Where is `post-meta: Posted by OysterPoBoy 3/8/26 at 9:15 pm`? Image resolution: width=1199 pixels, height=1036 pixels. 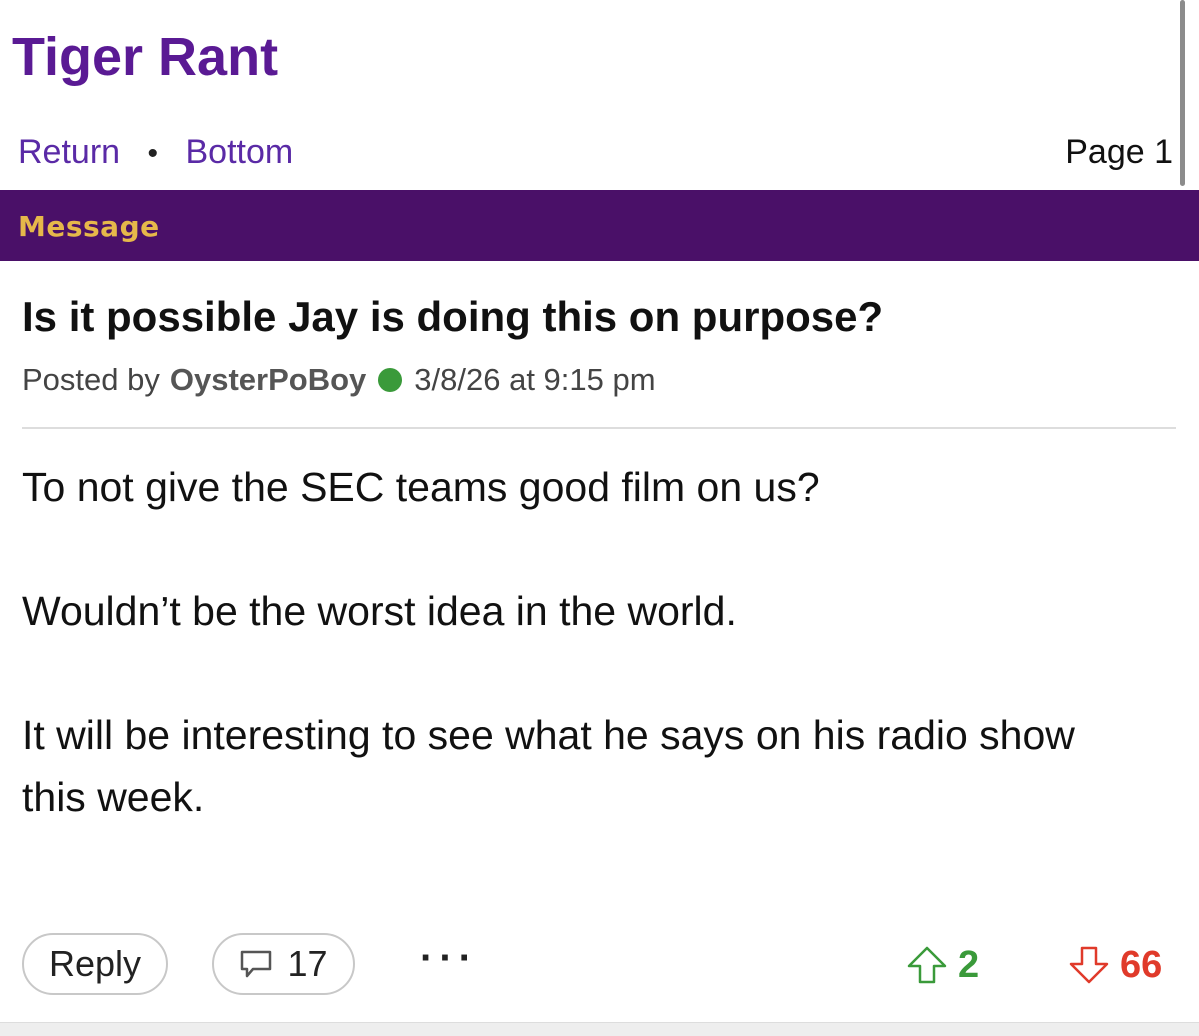
post-meta: Posted by OysterPoBoy 3/8/26 at 9:15 pm is located at coordinates (339, 380).